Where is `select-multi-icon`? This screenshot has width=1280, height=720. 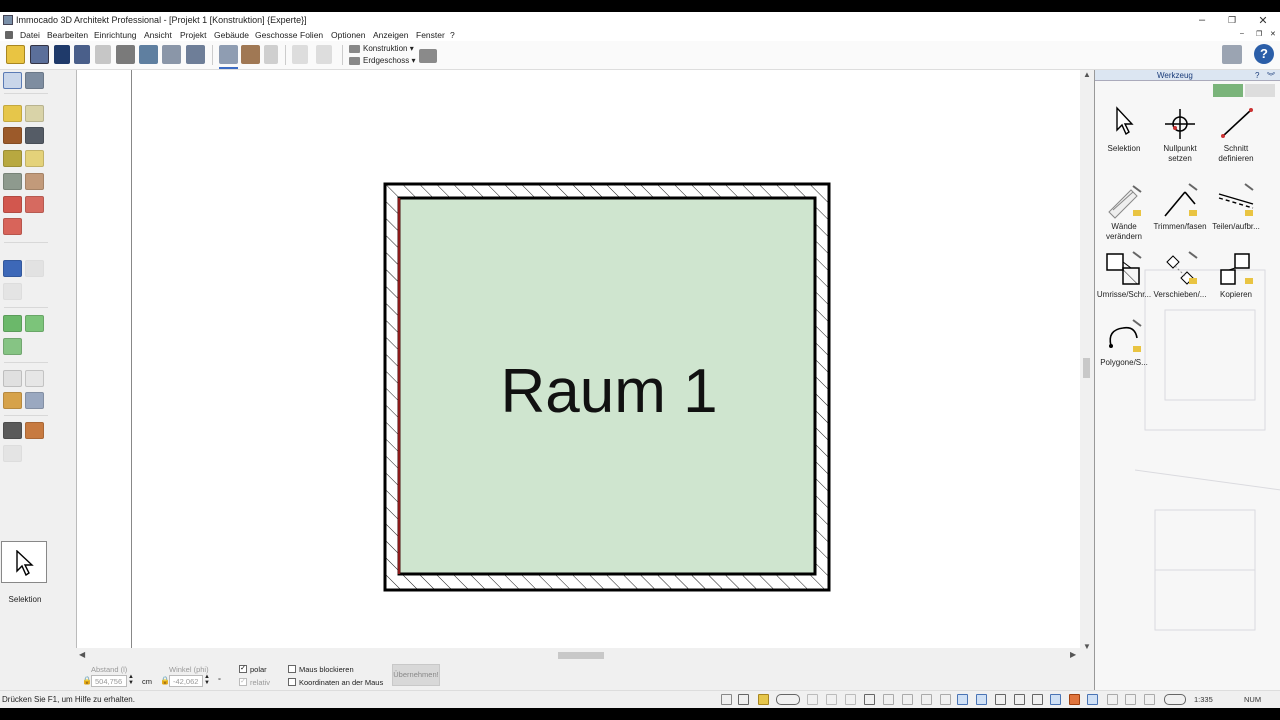
select-multi-icon is located at coordinates (34, 80).